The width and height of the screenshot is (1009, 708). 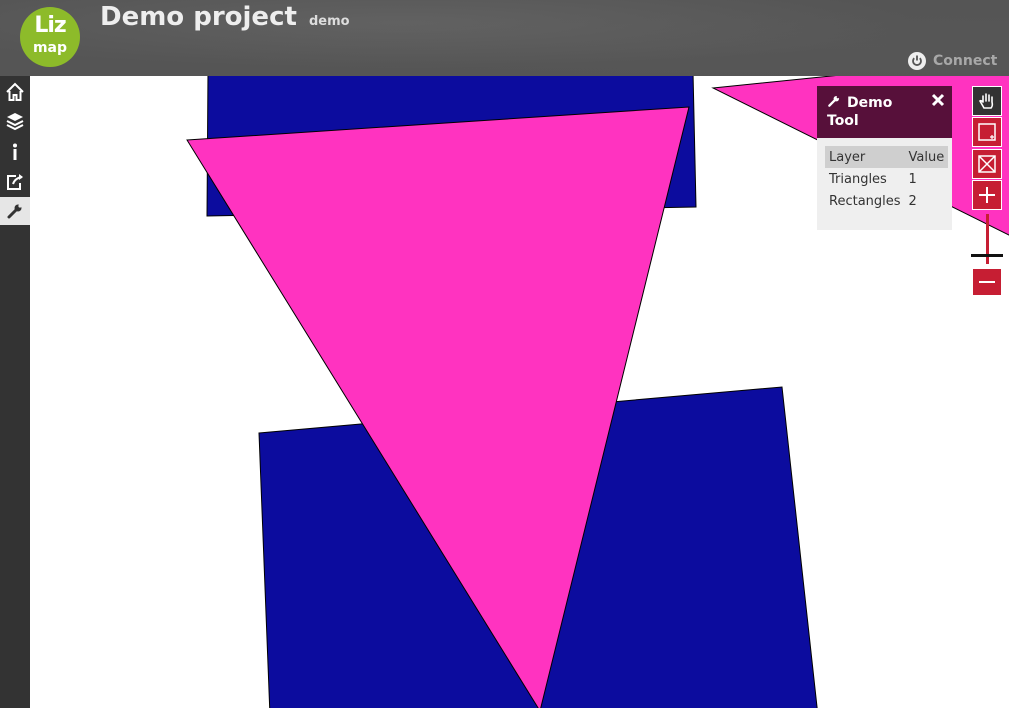 I want to click on table-row: Triangles 1, so click(x=886, y=179).